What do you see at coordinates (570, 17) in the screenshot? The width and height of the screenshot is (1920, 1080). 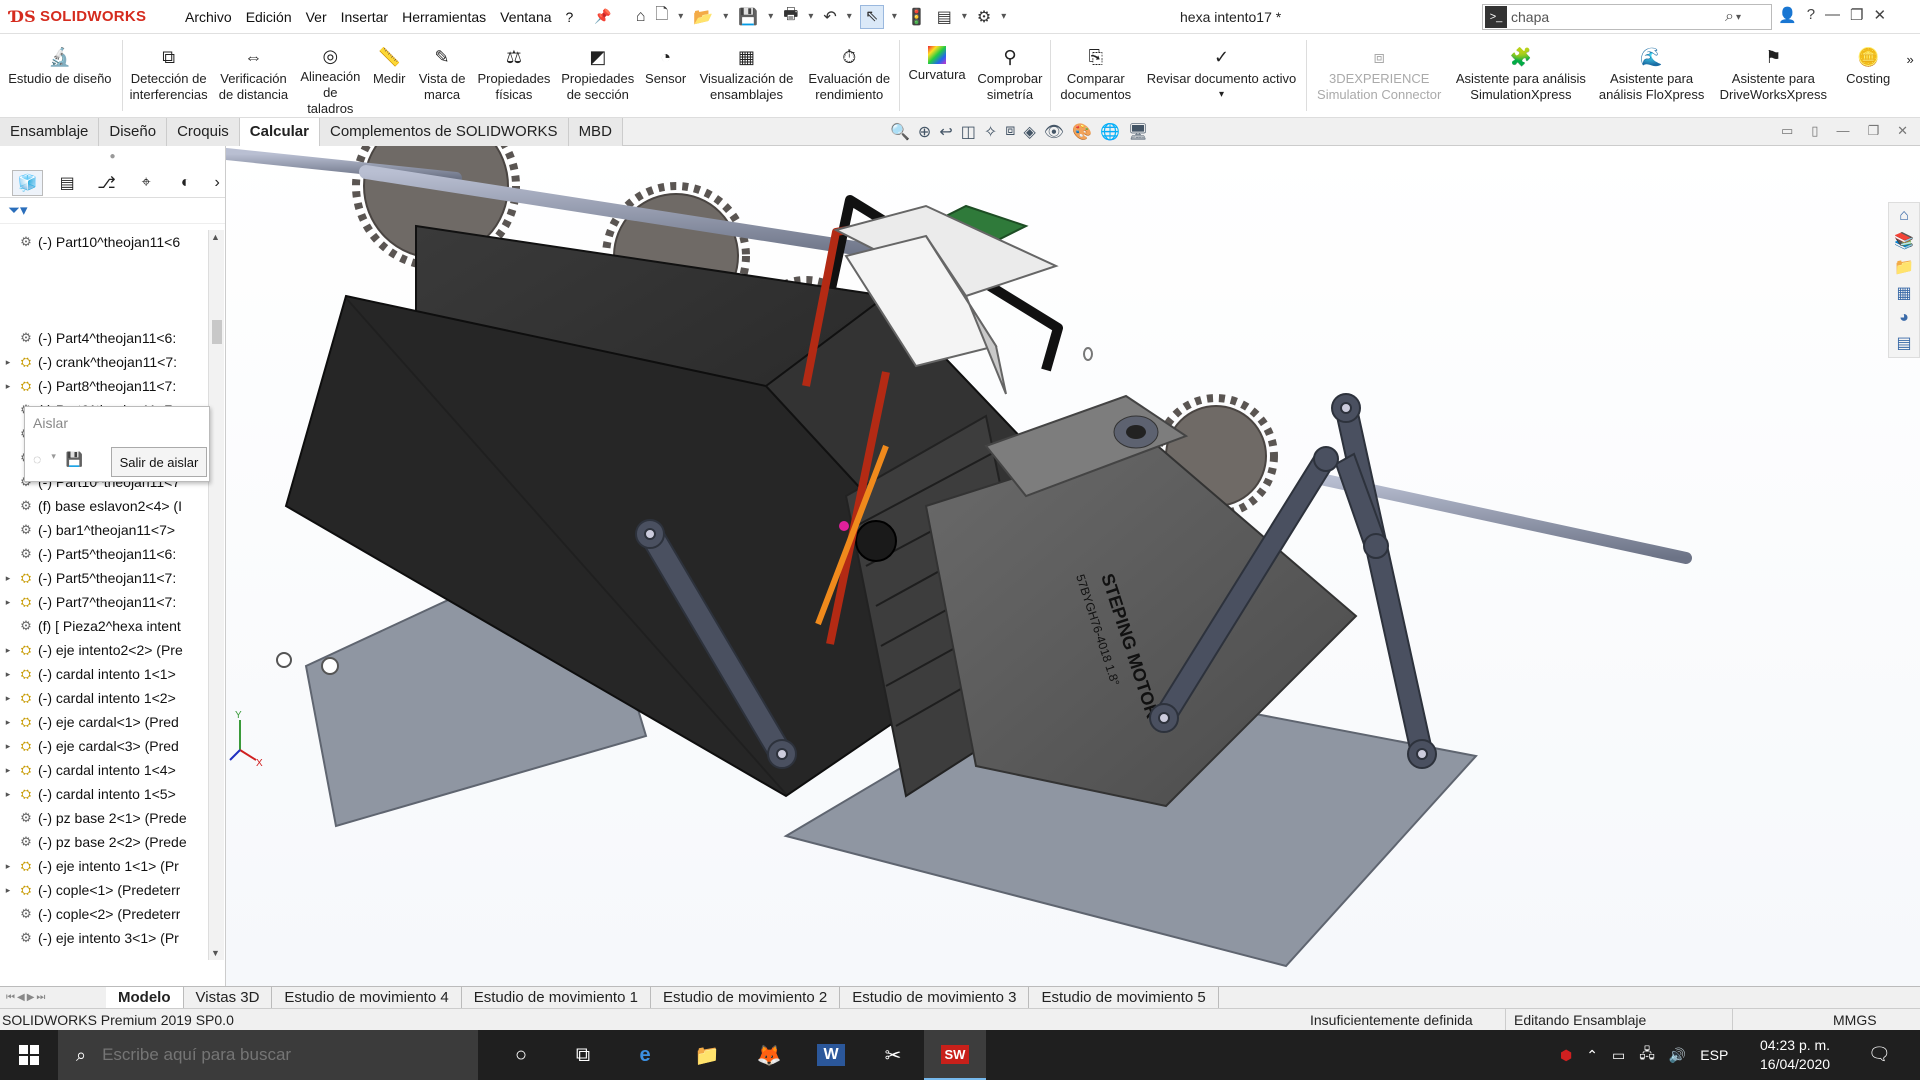 I see `menu-help: ?` at bounding box center [570, 17].